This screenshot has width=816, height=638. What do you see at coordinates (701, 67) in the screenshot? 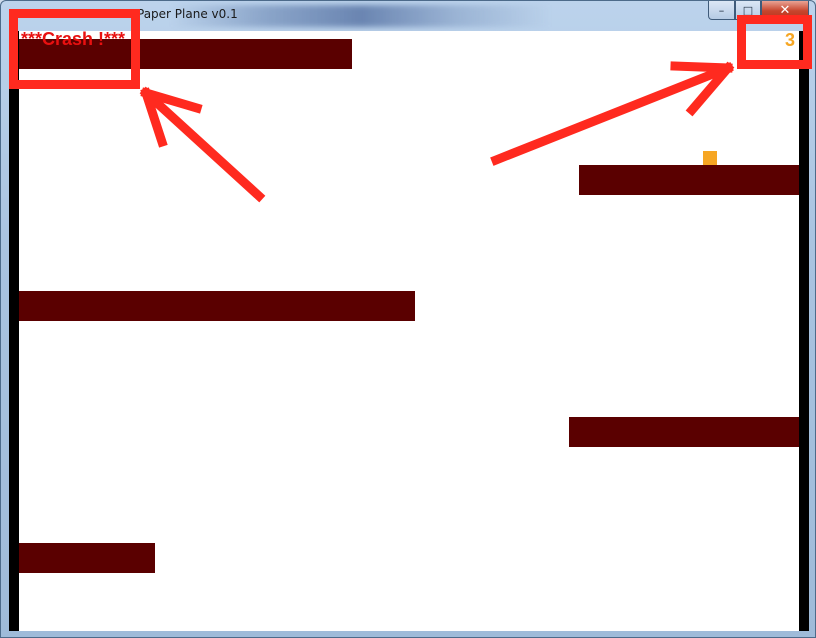
I see `arrow-to-score-head-a` at bounding box center [701, 67].